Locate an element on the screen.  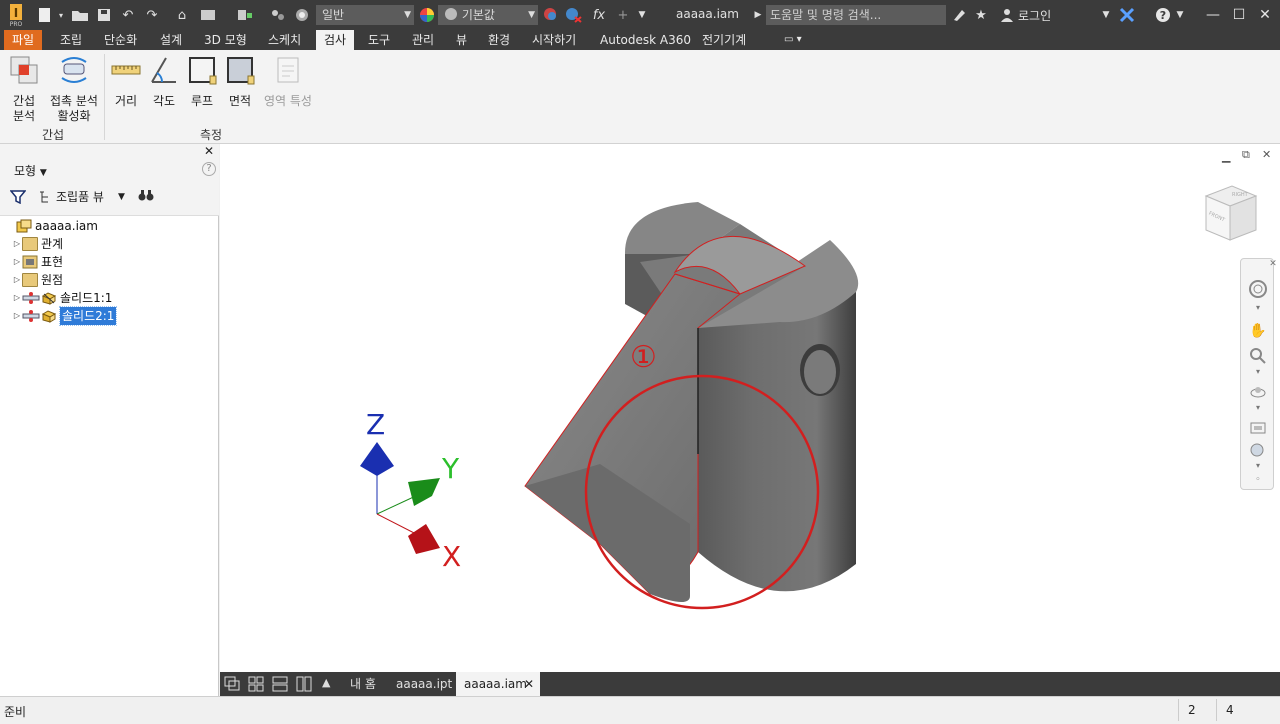
tile-windows-icon is located at coordinates (256, 685).